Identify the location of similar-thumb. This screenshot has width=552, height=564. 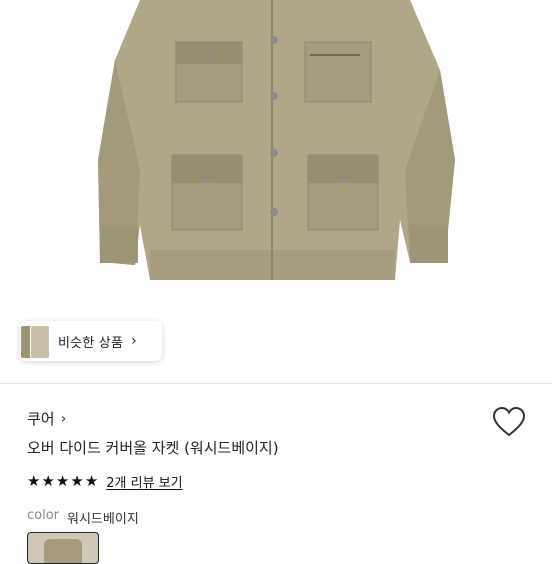
(40, 342).